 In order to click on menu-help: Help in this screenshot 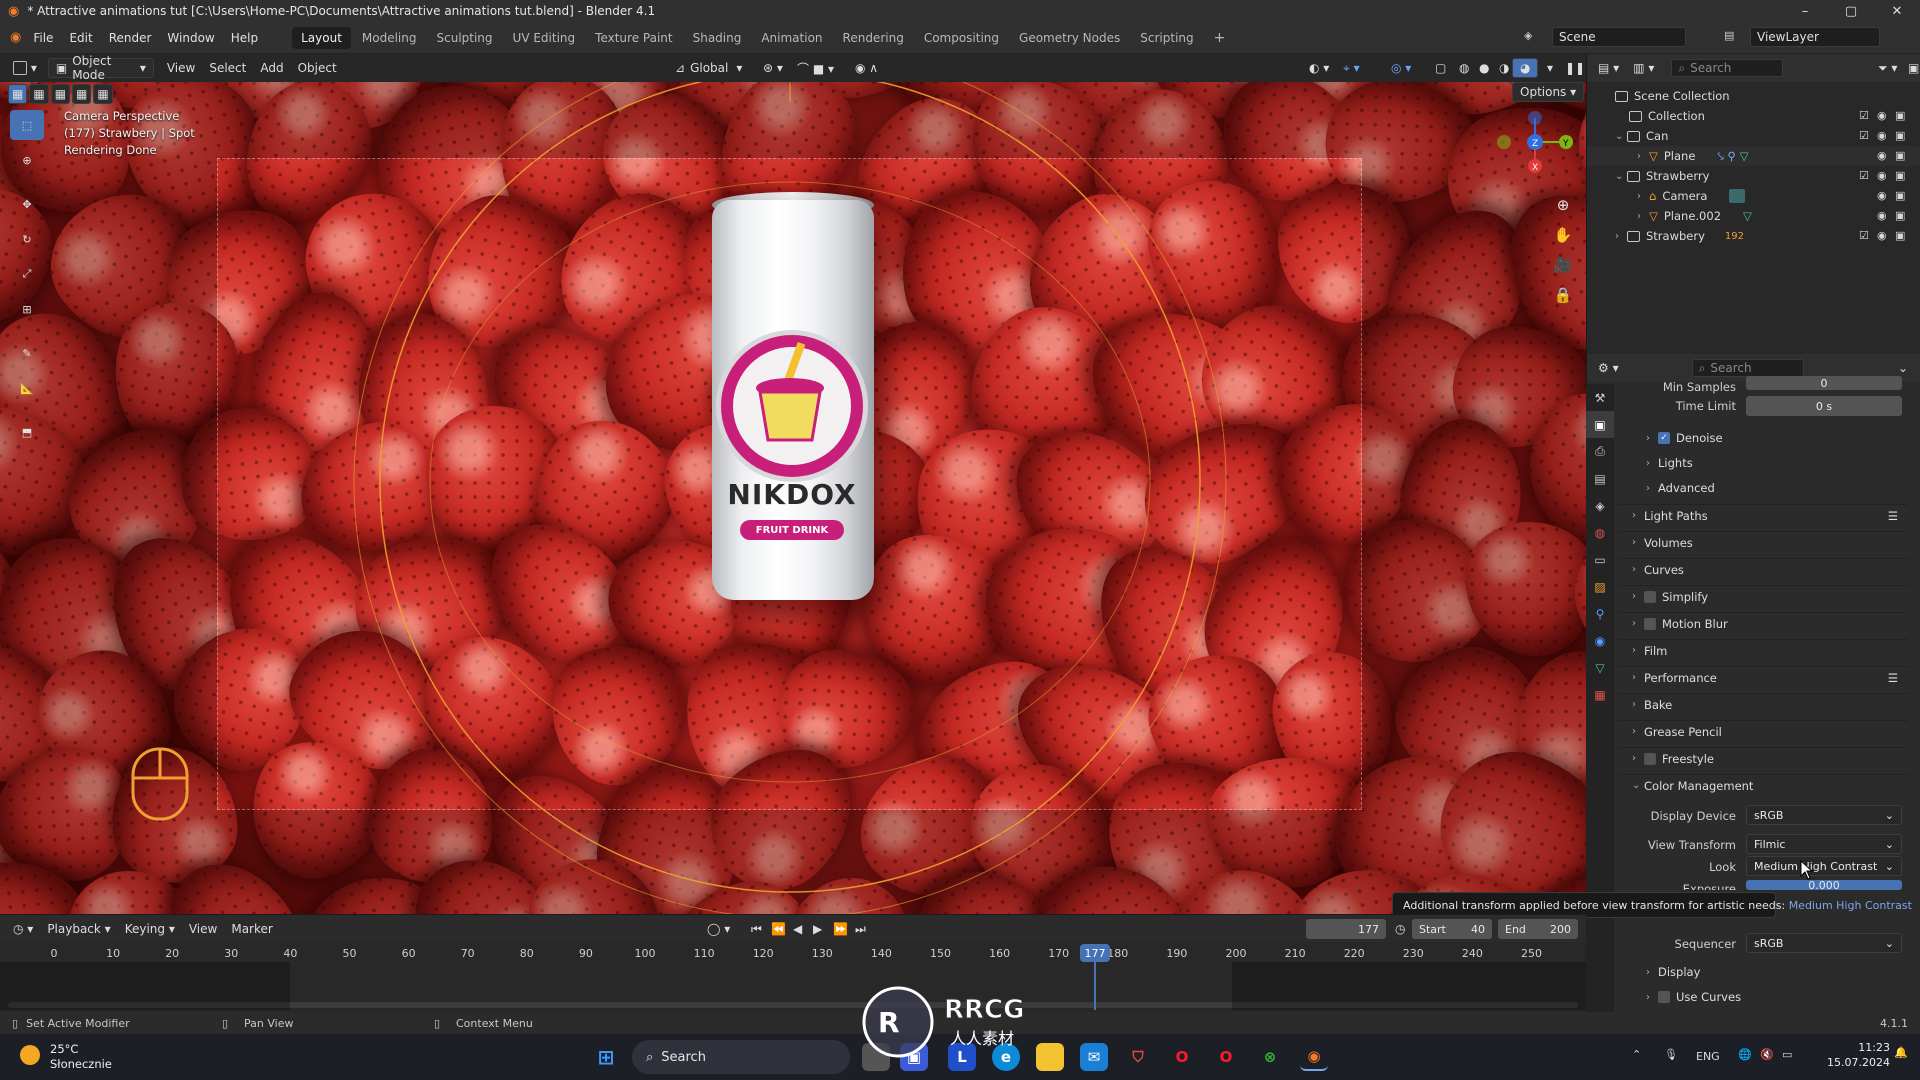, I will do `click(244, 38)`.